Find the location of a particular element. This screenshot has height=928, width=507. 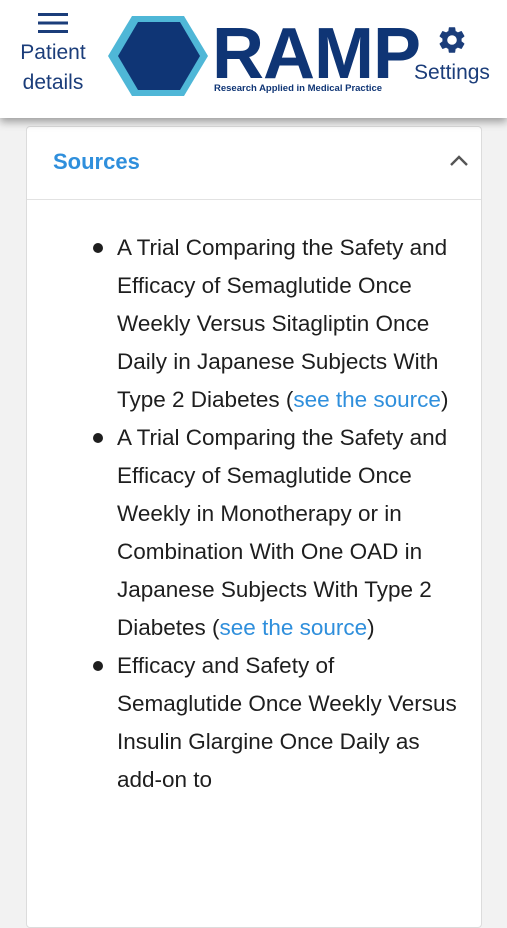

gear-icon is located at coordinates (452, 40).